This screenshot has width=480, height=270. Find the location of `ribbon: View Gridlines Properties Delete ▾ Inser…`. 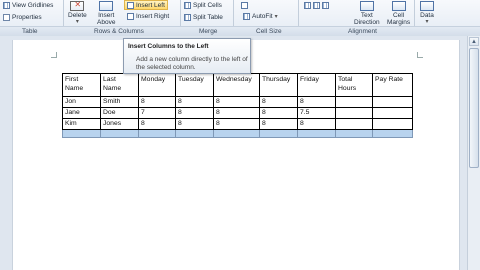

ribbon: View Gridlines Properties Delete ▾ Inser… is located at coordinates (240, 18).